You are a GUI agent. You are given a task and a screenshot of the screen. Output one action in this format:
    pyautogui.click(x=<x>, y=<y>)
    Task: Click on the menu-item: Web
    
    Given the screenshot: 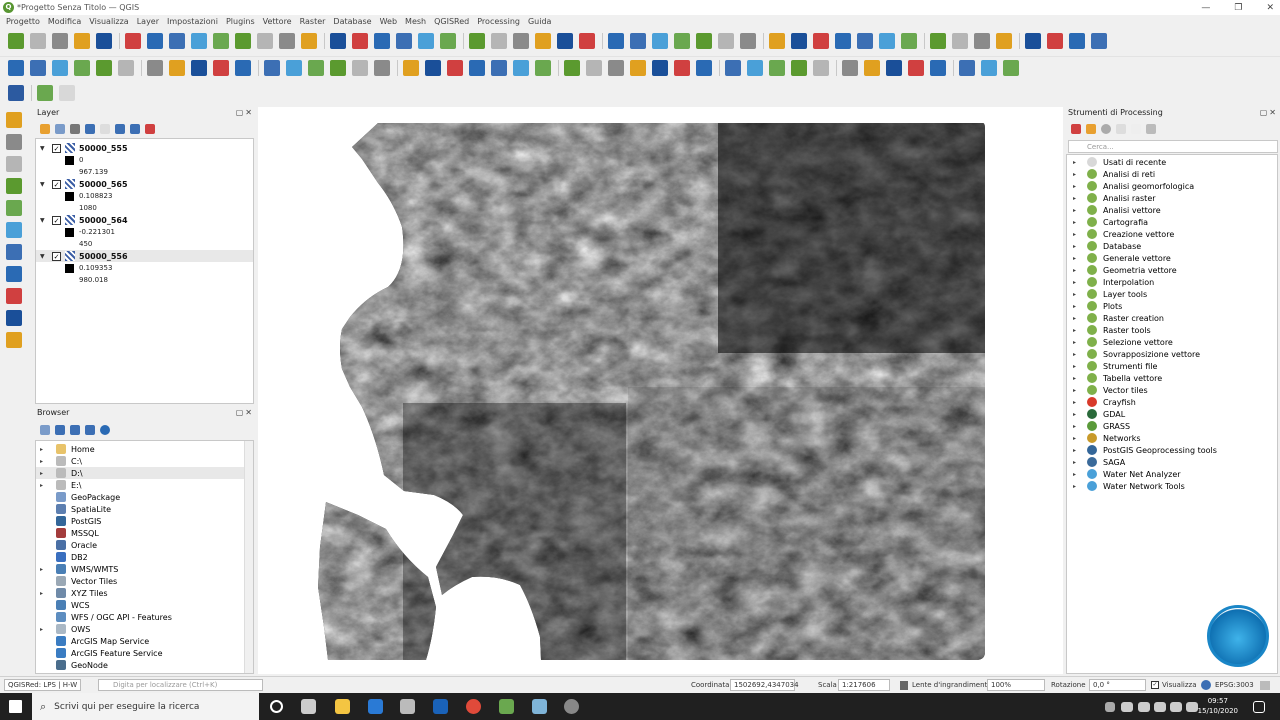 What is the action you would take?
    pyautogui.click(x=388, y=21)
    